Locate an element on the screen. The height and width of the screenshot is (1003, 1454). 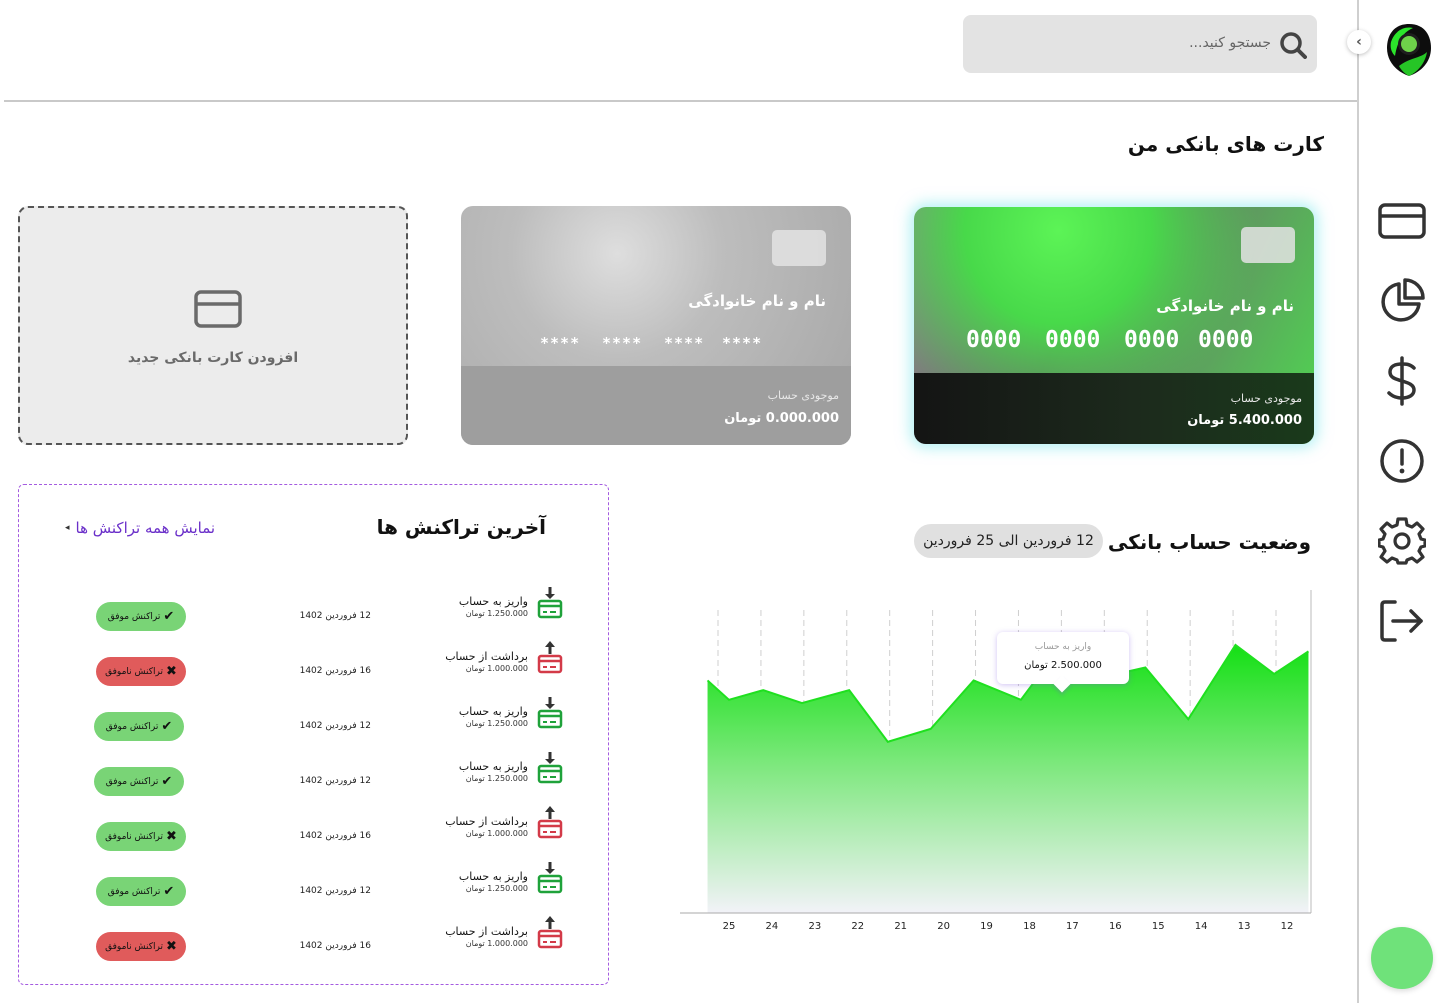
transactions-title: آخرین تراکنش ها is located at coordinates (461, 527).